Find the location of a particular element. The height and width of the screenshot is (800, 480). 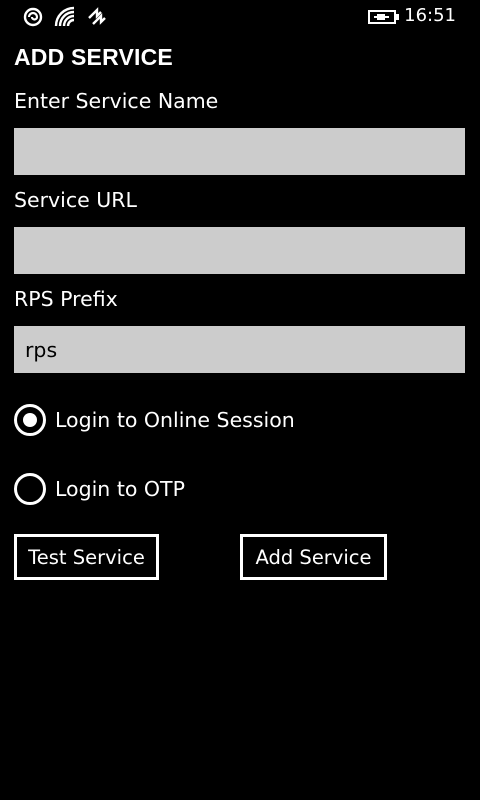

login-otp-label: Login to OTP is located at coordinates (120, 489).